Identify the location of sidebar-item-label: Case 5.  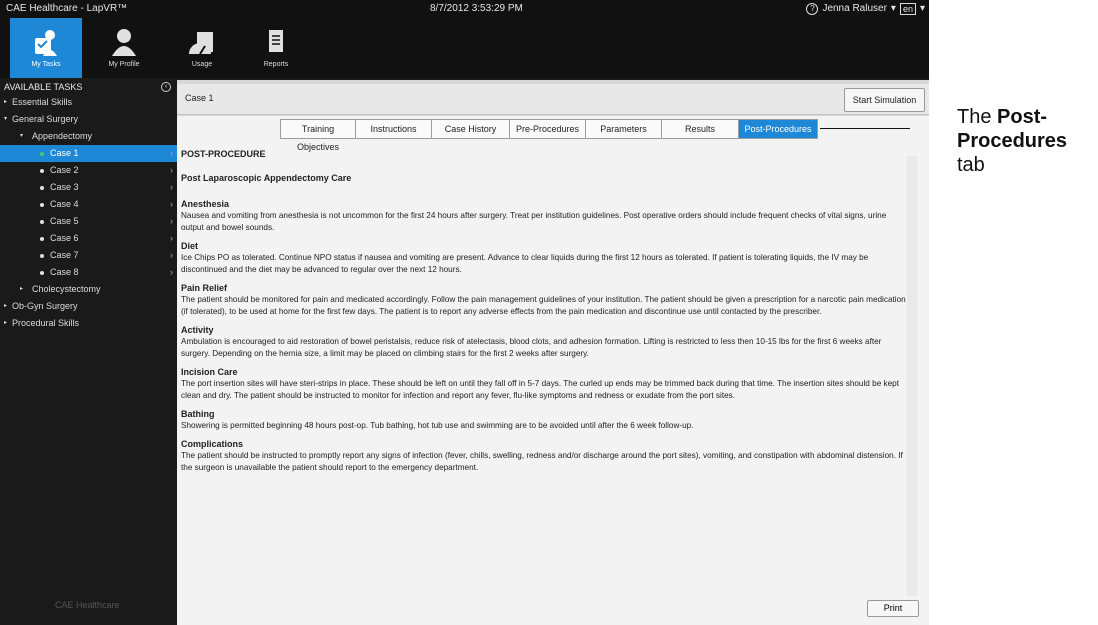
(64, 221).